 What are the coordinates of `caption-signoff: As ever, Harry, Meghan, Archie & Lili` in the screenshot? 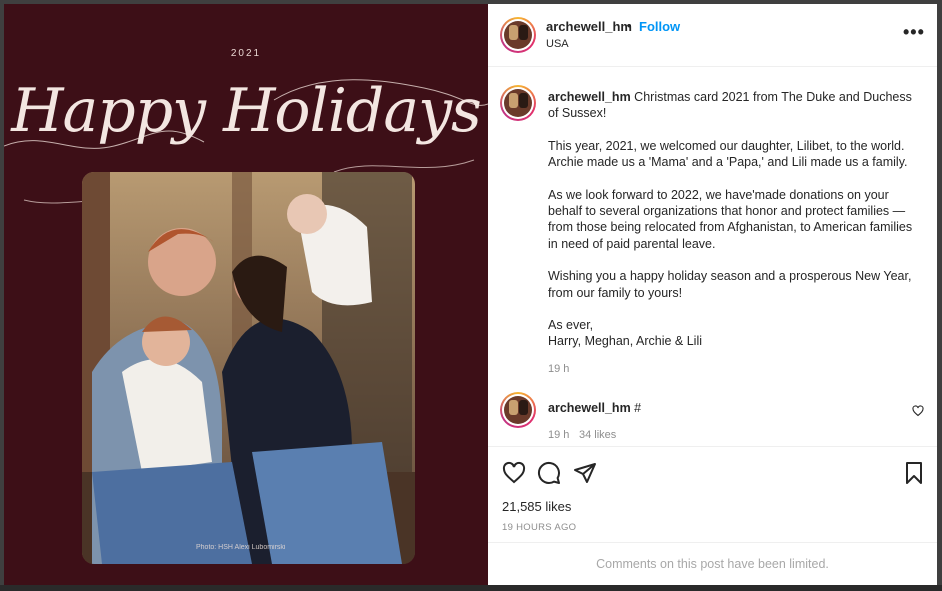 It's located at (625, 333).